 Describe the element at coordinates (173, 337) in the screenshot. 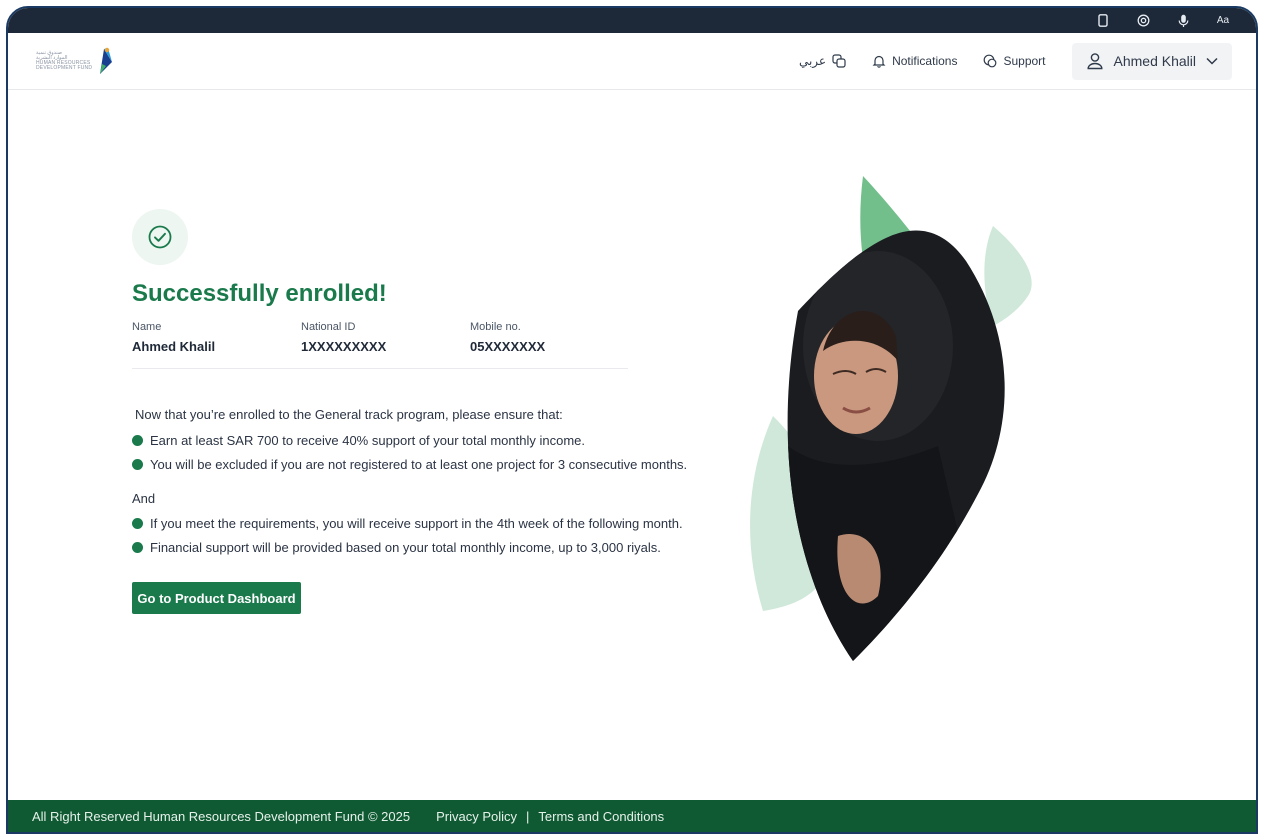

I see `field-name: Name Ahmed Khalil` at that location.